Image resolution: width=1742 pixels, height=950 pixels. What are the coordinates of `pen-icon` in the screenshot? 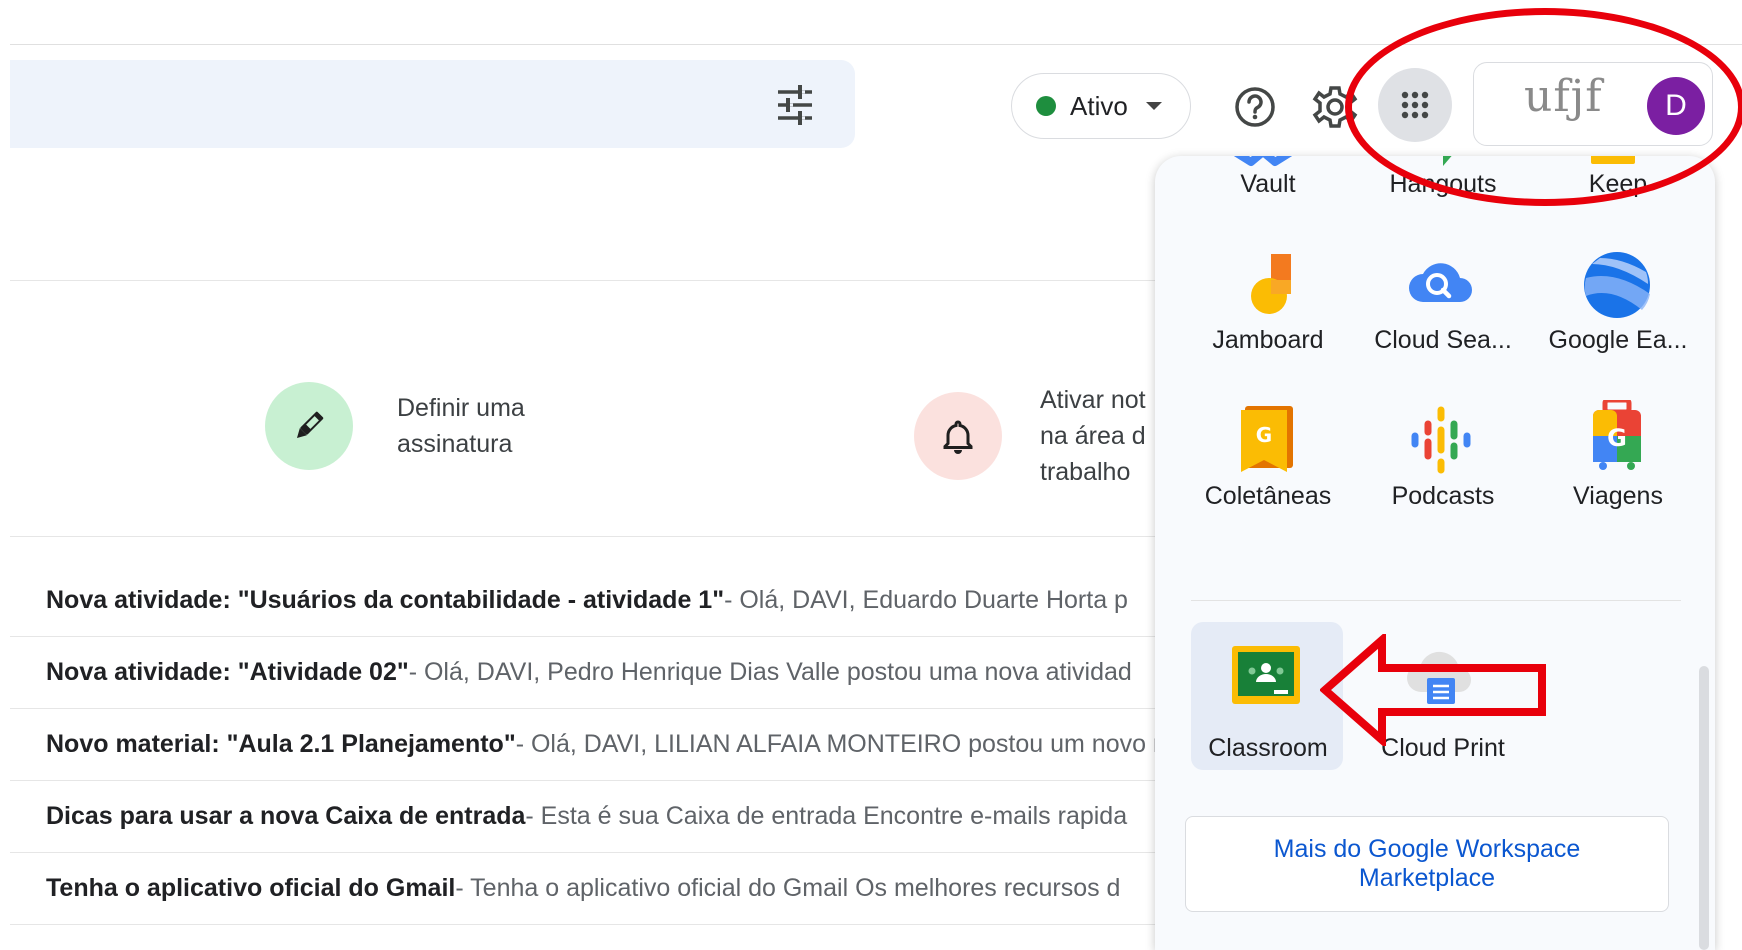 It's located at (310, 425).